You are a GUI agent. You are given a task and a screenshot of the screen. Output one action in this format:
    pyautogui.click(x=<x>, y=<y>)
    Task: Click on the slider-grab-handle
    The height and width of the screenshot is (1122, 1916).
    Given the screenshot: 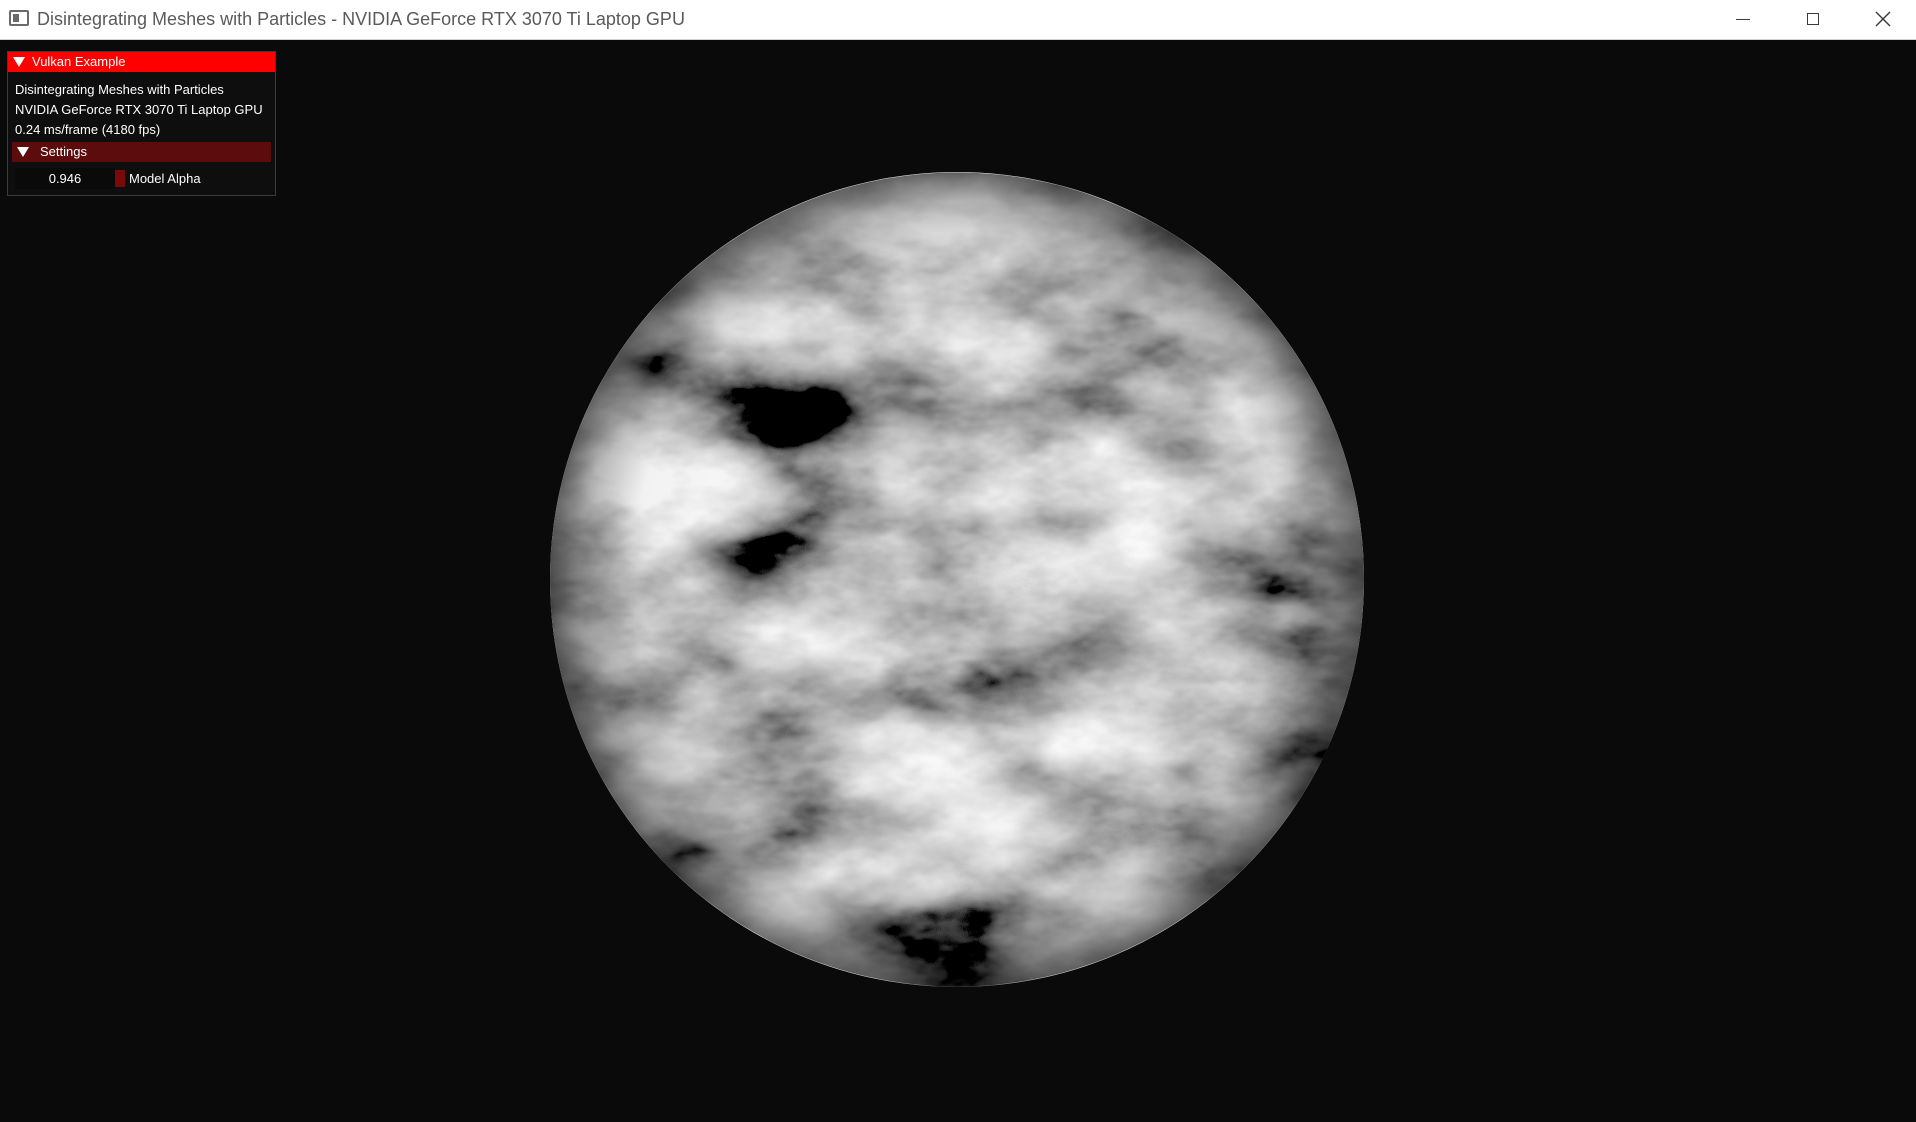 What is the action you would take?
    pyautogui.click(x=120, y=178)
    